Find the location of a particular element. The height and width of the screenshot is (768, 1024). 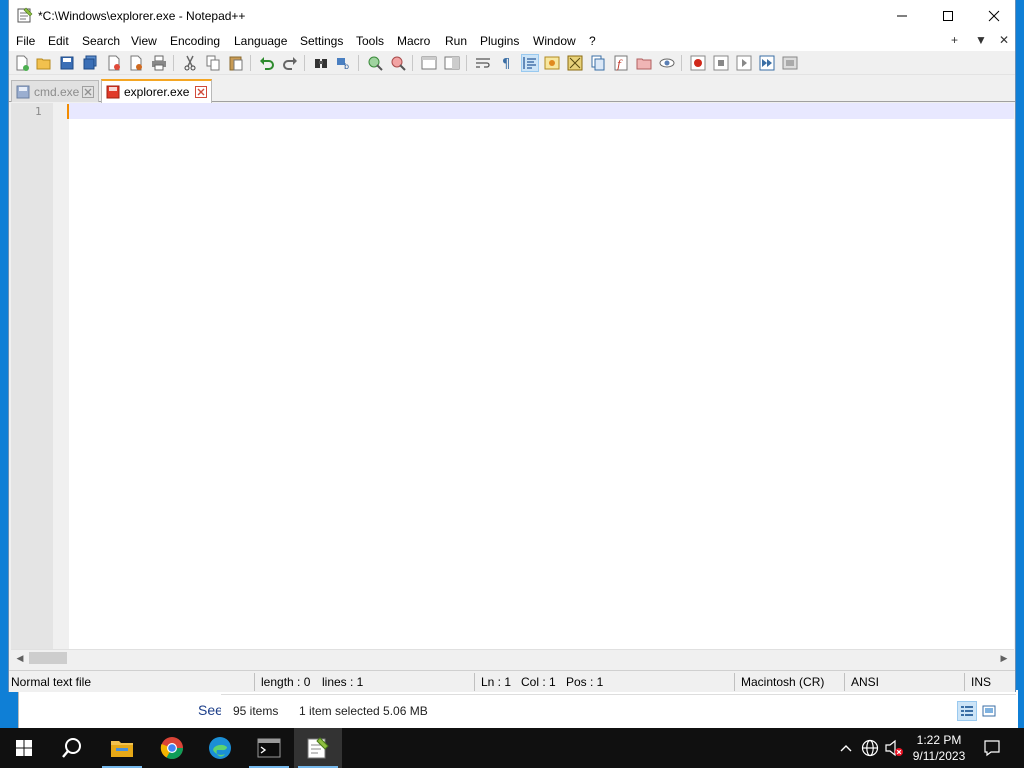

tab-bar: cmd.exe explorer.exe is located at coordinates (512, 89).